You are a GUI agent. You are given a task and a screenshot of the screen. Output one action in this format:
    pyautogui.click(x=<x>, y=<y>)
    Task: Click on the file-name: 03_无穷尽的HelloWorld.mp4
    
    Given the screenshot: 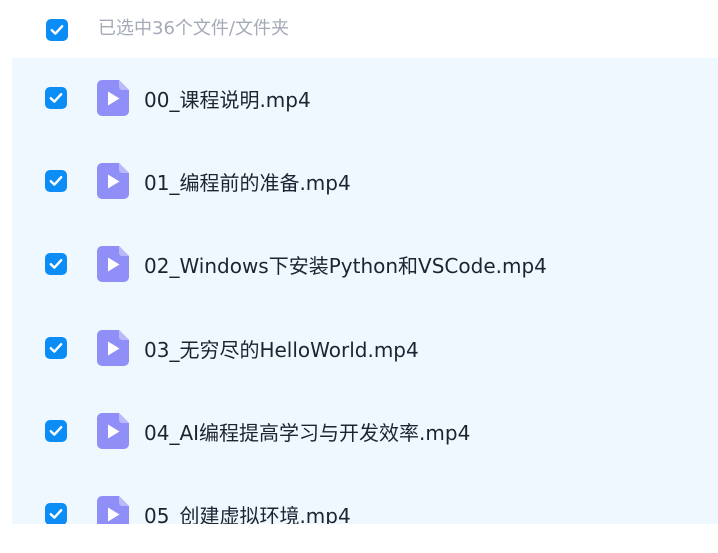 What is the action you would take?
    pyautogui.click(x=281, y=350)
    